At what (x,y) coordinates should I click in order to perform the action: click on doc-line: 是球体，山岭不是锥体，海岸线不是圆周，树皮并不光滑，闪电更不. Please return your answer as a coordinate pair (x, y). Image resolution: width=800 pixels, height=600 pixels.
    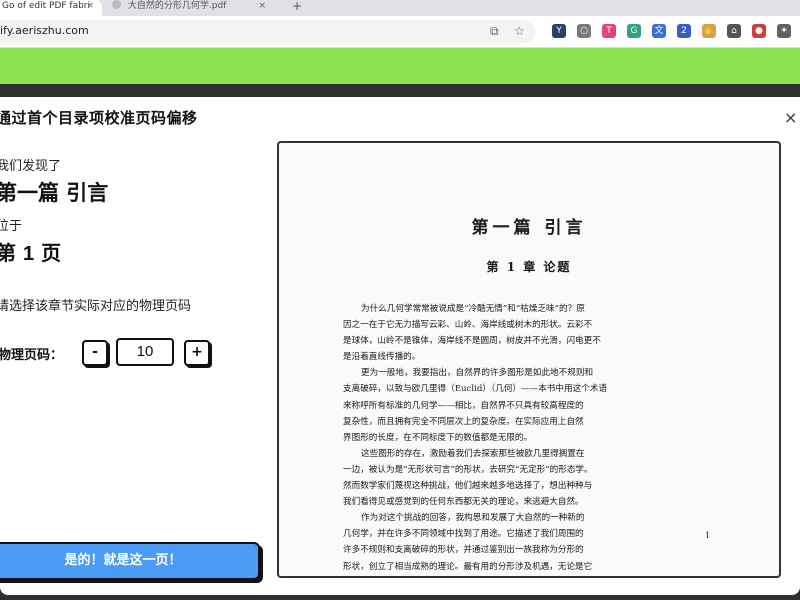
    Looking at the image, I should click on (472, 341).